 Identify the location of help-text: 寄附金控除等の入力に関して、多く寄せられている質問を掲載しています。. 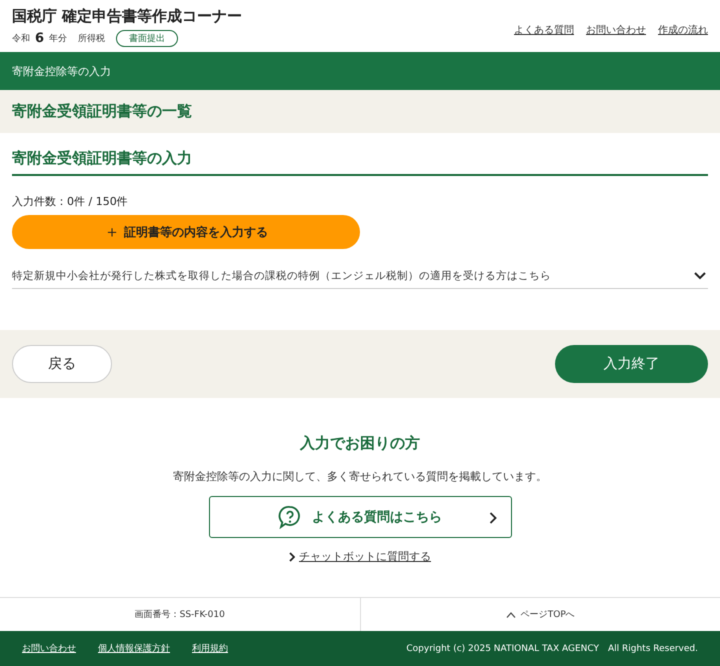
(360, 476).